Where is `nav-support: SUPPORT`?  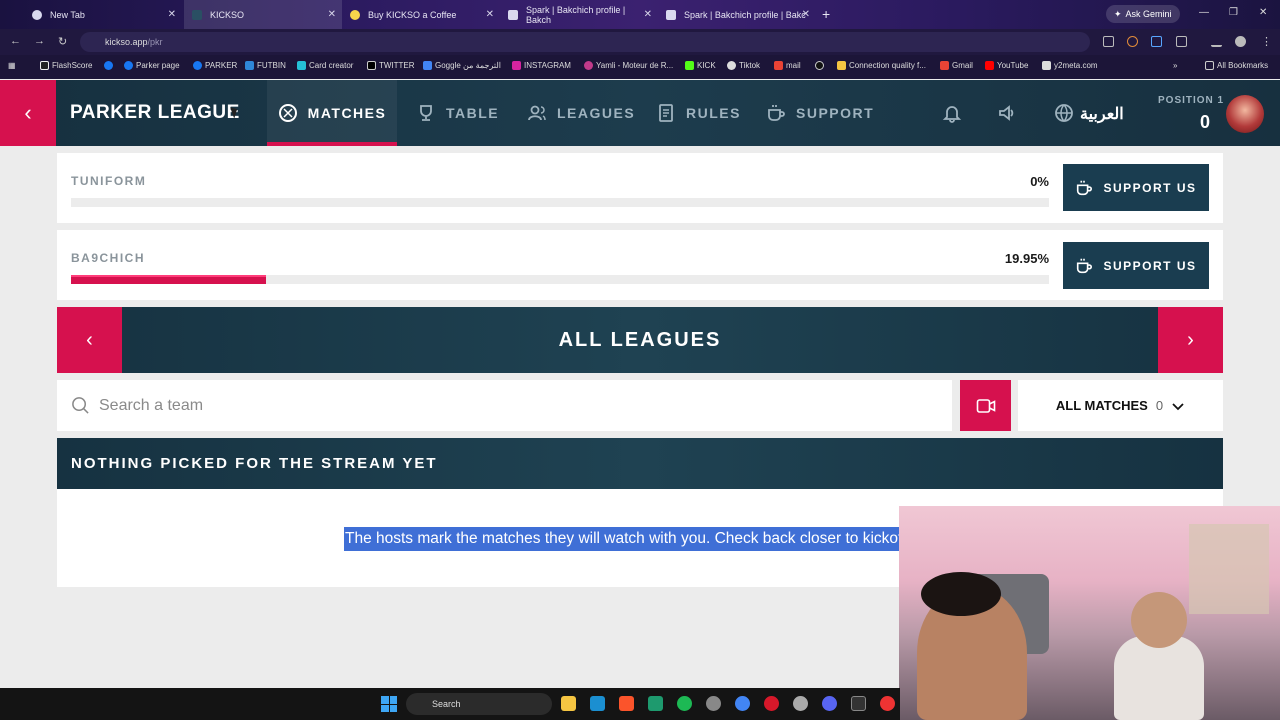 nav-support: SUPPORT is located at coordinates (820, 113).